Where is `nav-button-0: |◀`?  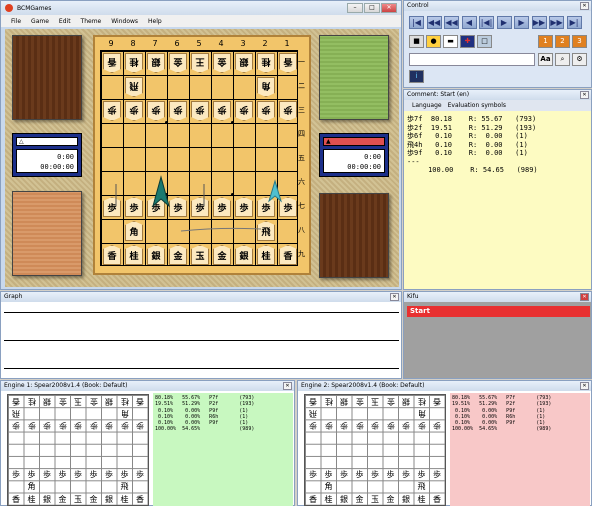
nav-button-0: |◀ is located at coordinates (416, 22).